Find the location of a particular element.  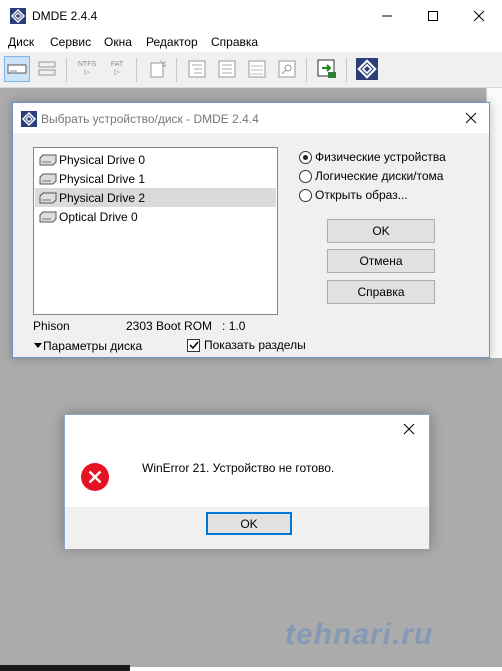

watermark: tehnari.ru is located at coordinates (359, 634).